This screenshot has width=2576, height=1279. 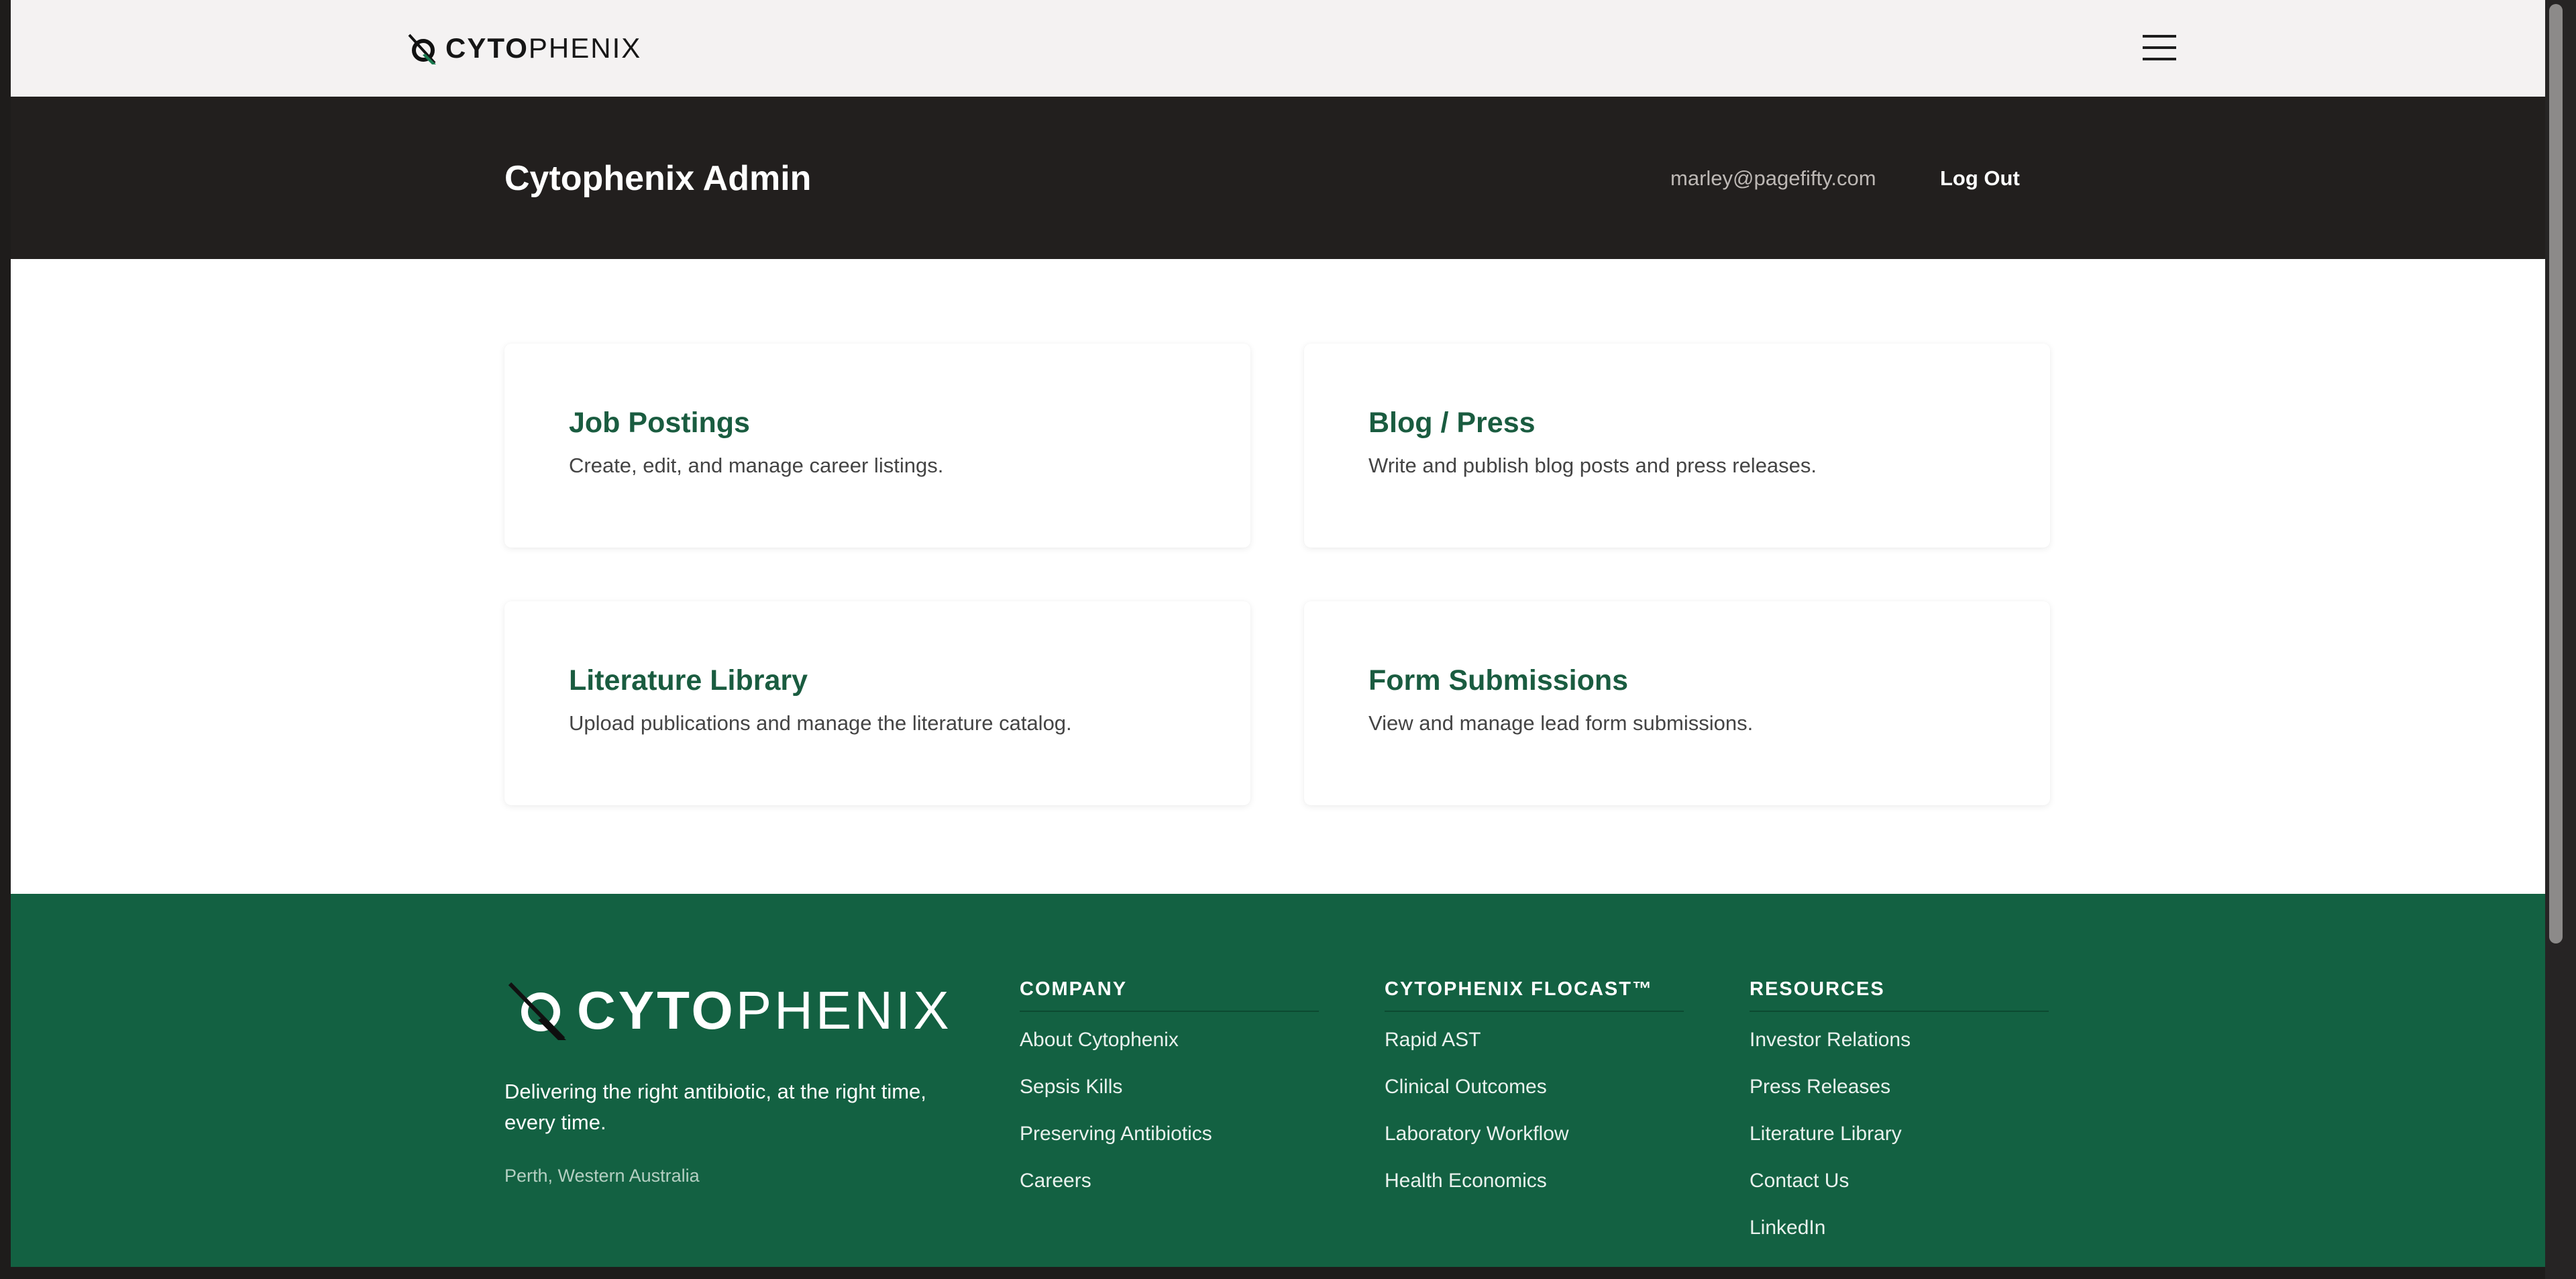 I want to click on card-title: Form Submissions, so click(x=1498, y=680).